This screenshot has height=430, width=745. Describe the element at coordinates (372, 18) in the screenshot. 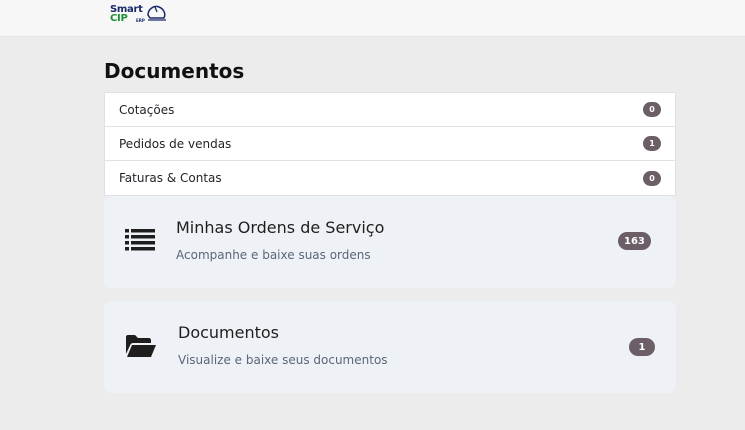

I see `top-bar: Smart CIP ERP` at that location.